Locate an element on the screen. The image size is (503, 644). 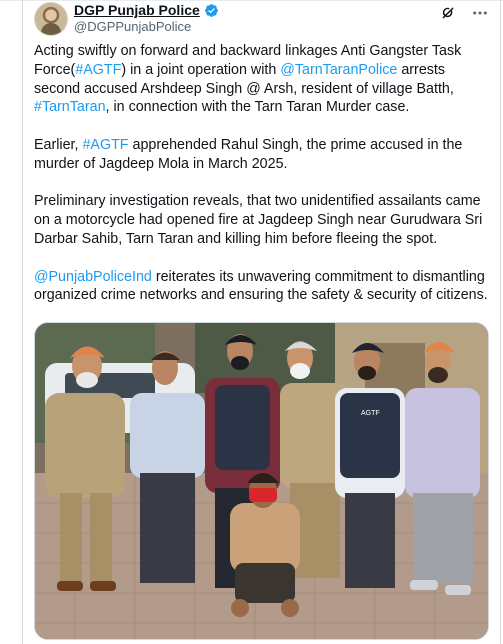
column-border is located at coordinates (500, 322).